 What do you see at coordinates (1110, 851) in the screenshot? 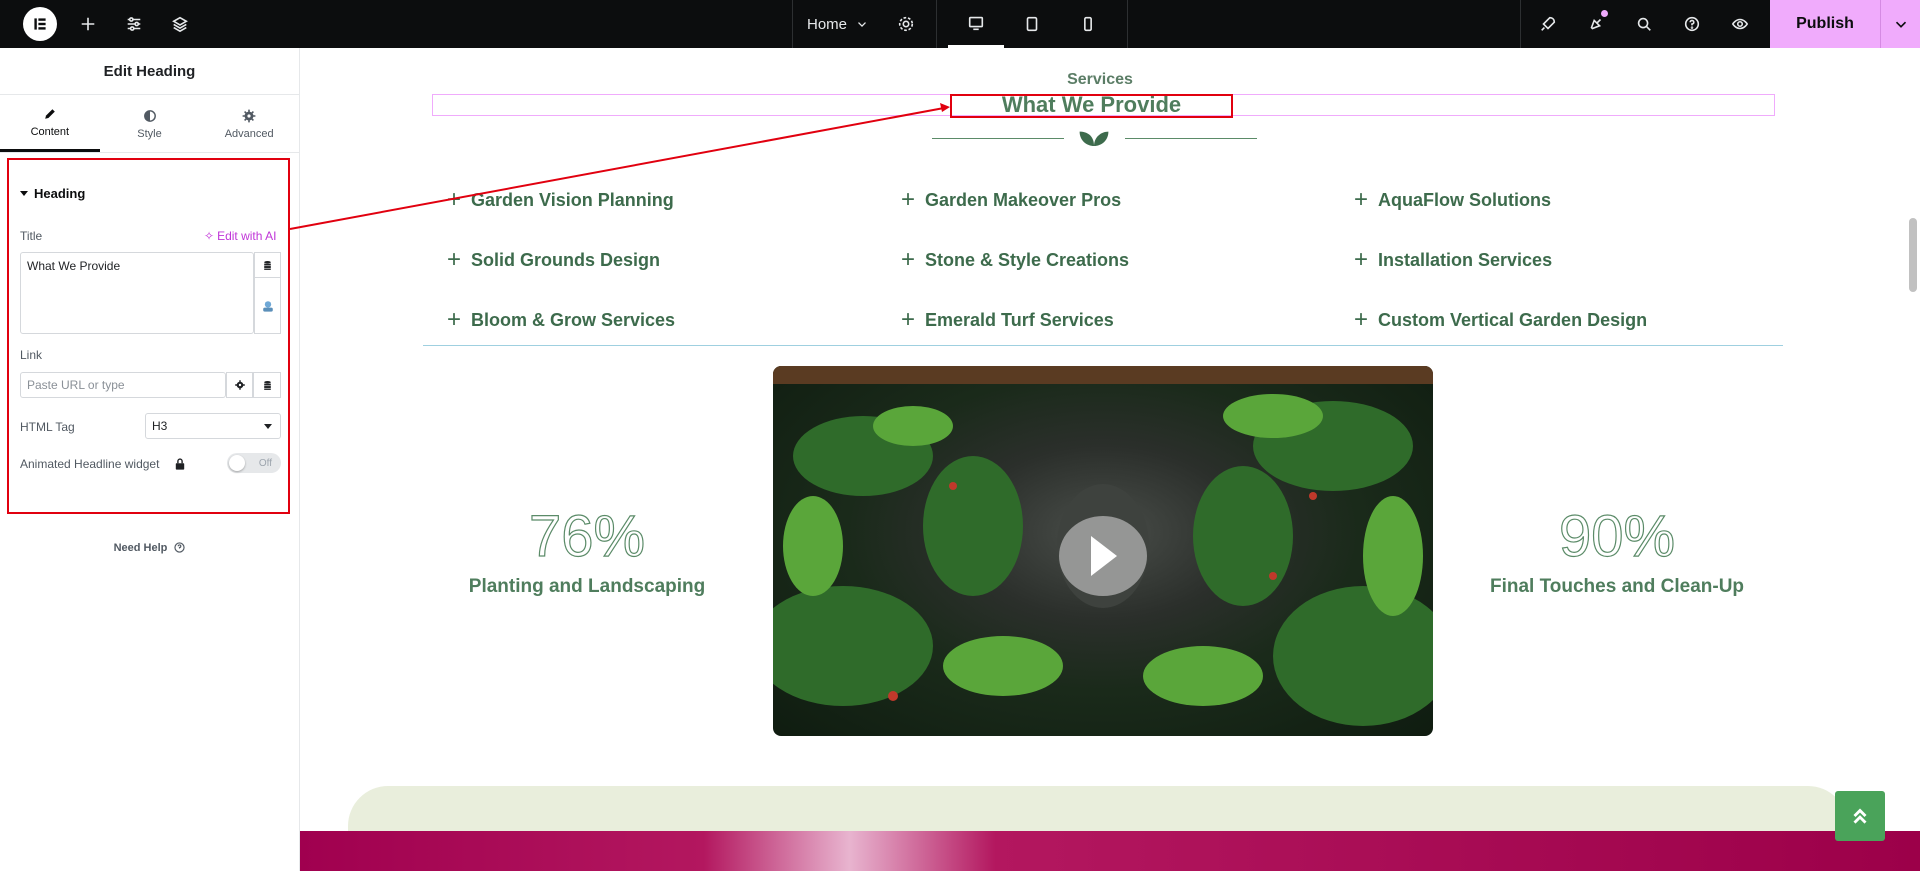
I see `bottom-banner` at bounding box center [1110, 851].